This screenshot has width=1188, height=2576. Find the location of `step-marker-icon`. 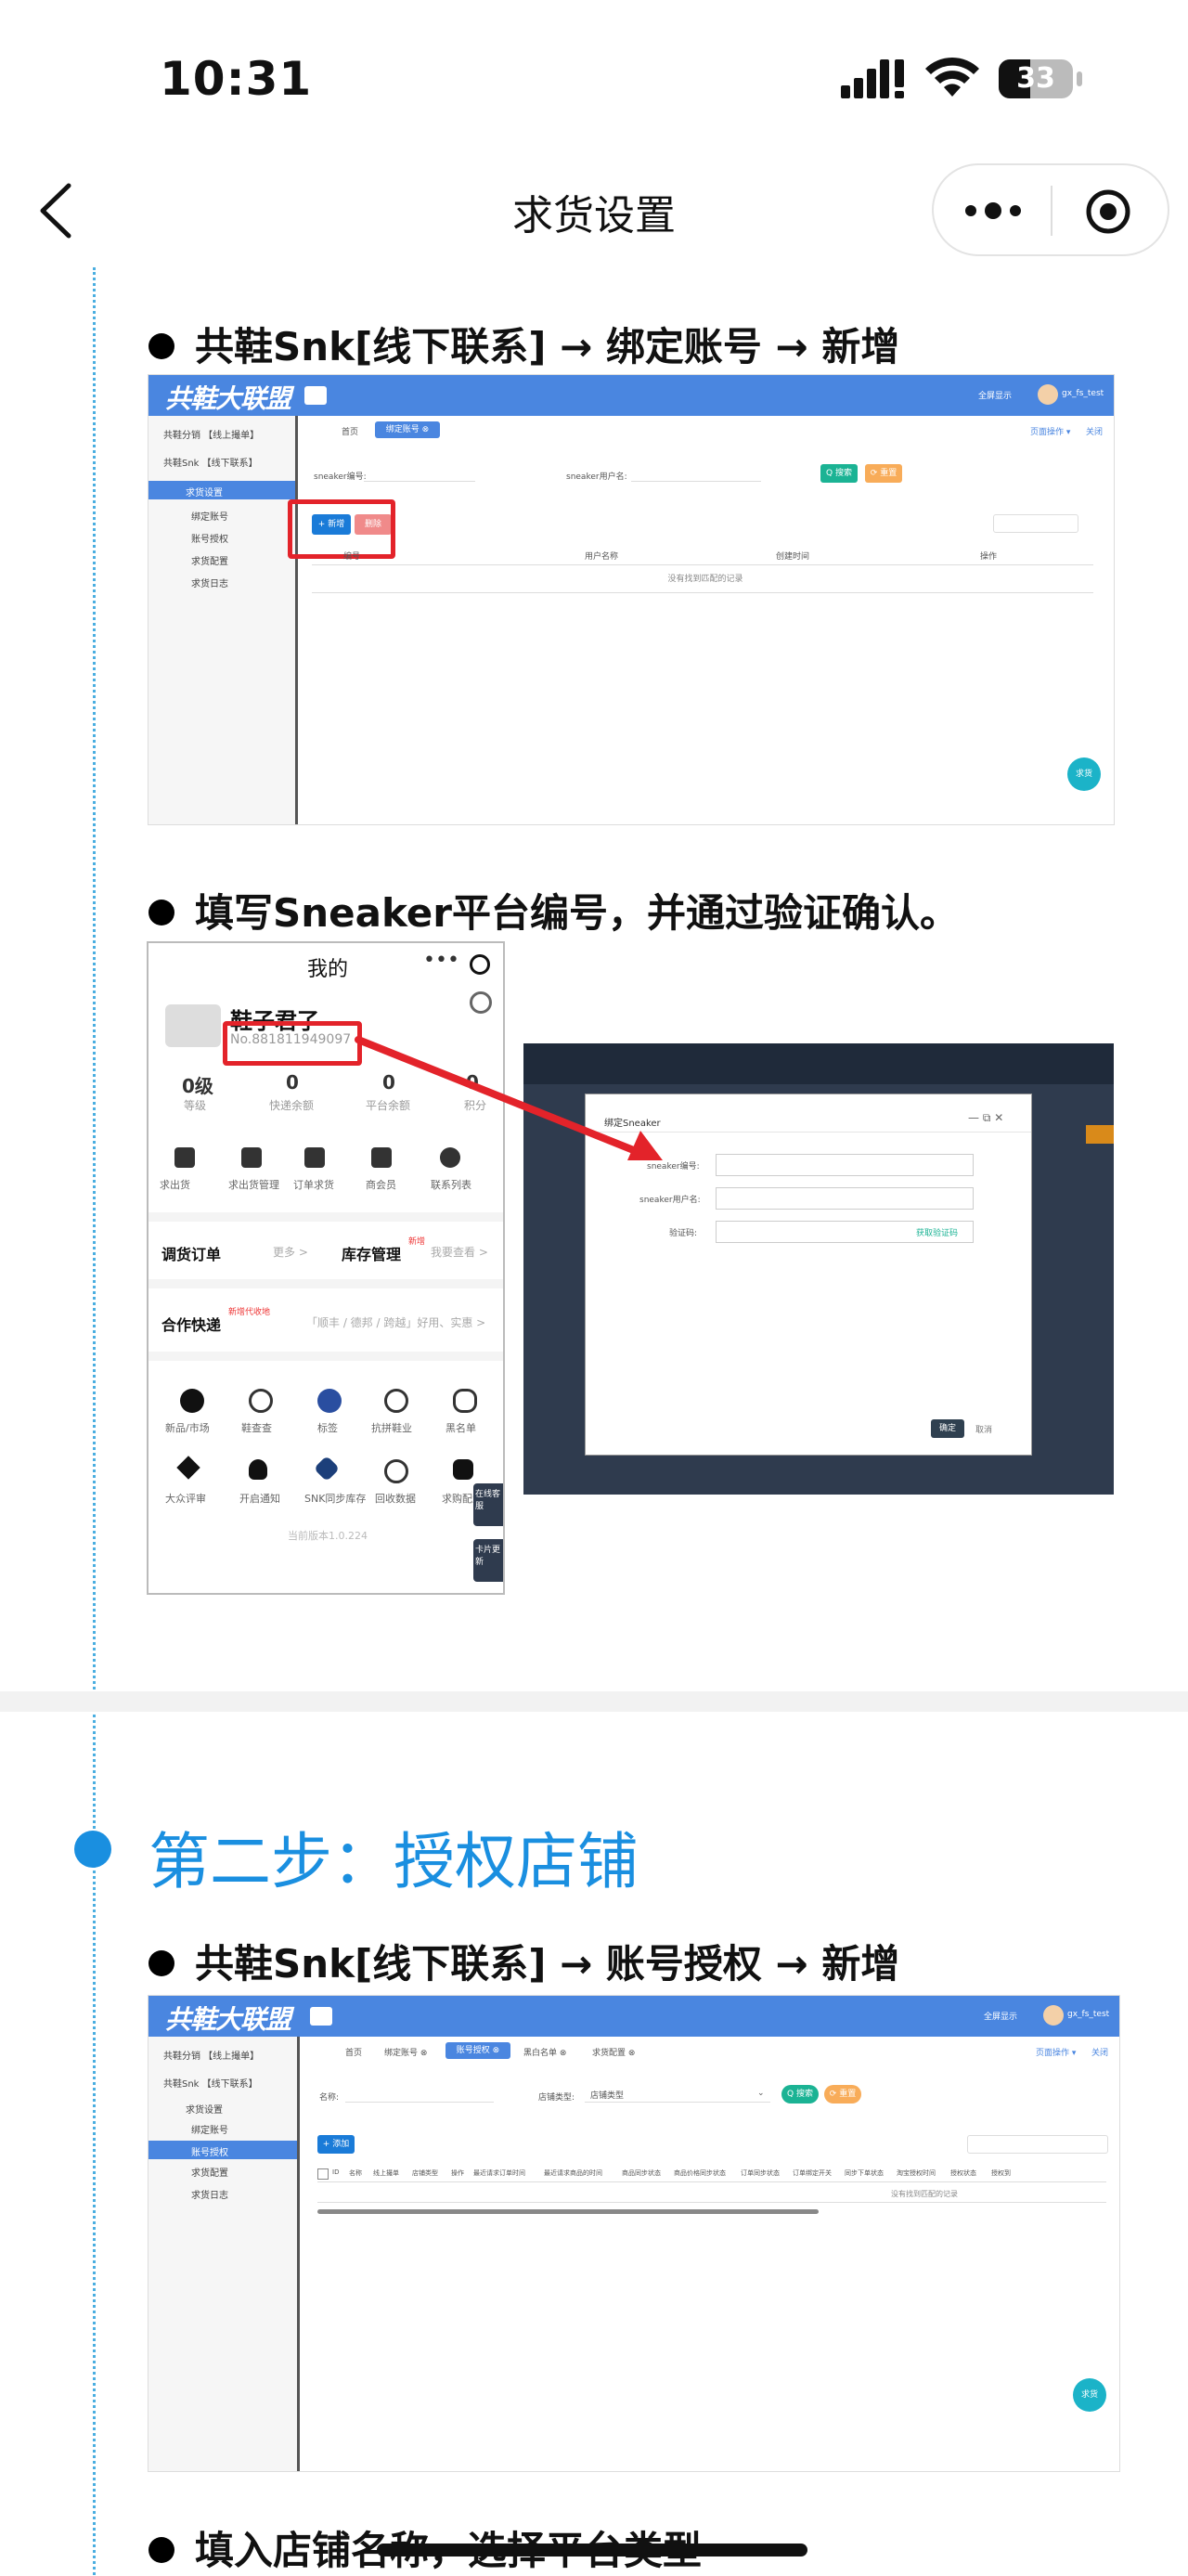

step-marker-icon is located at coordinates (92, 1849).